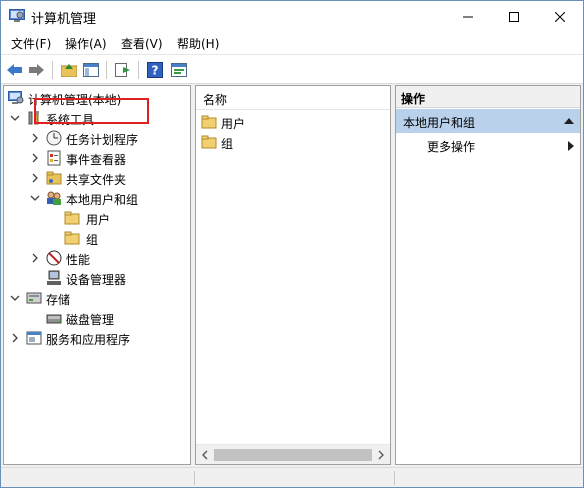  I want to click on disk-management-icon, so click(54, 319).